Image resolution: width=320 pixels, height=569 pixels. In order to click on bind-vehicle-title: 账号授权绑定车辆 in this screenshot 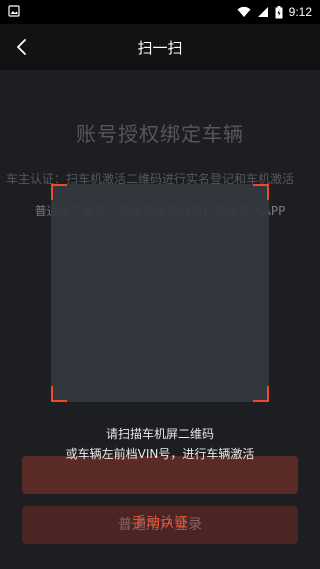, I will do `click(160, 134)`.